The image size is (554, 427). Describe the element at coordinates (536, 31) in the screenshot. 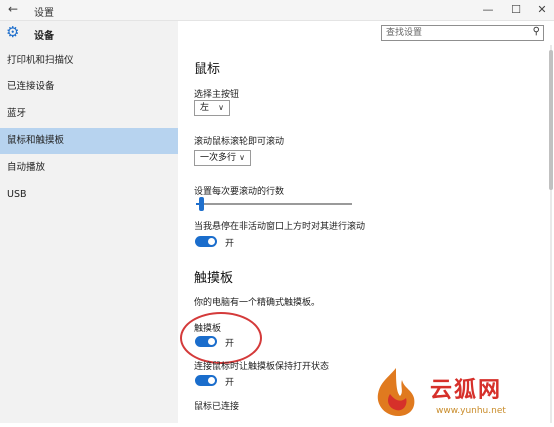

I see `search-icon: ⚲` at that location.